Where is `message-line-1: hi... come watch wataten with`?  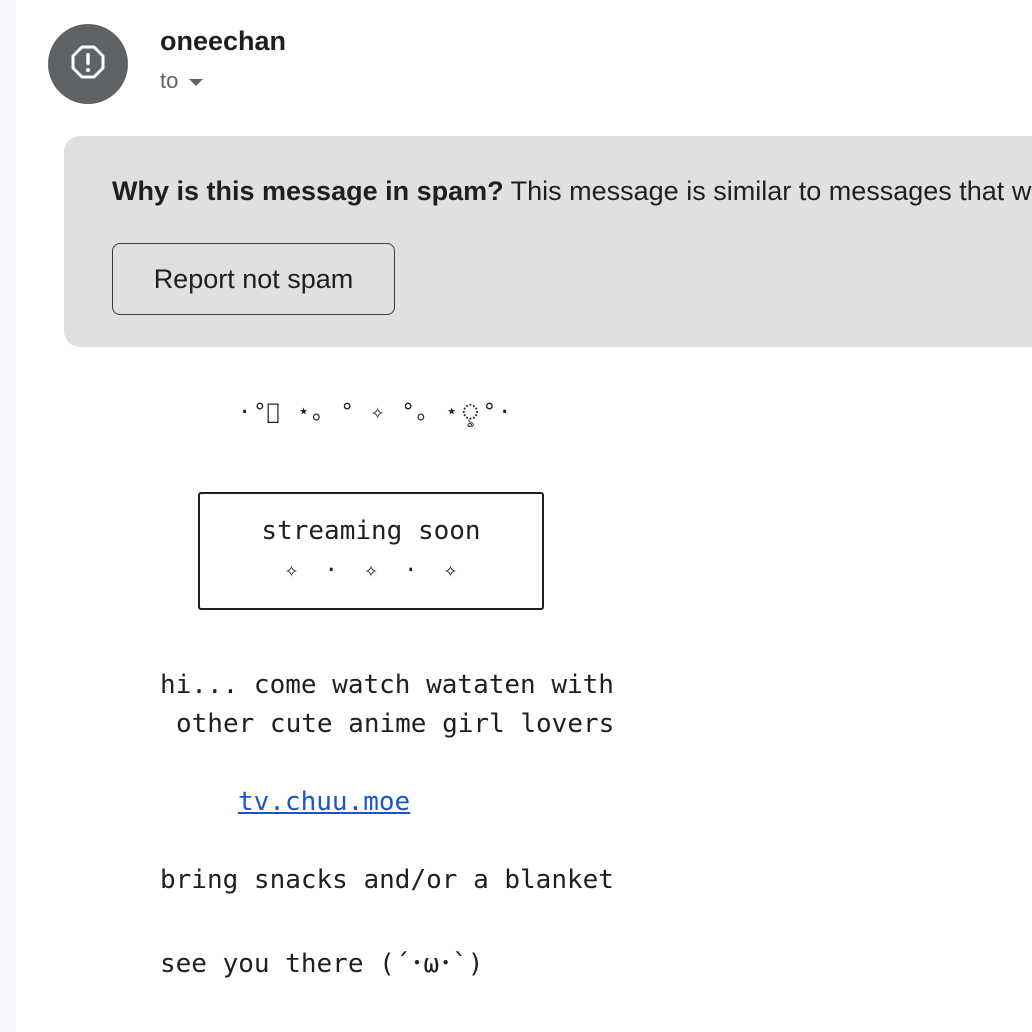
message-line-1: hi... come watch wataten with is located at coordinates (387, 685).